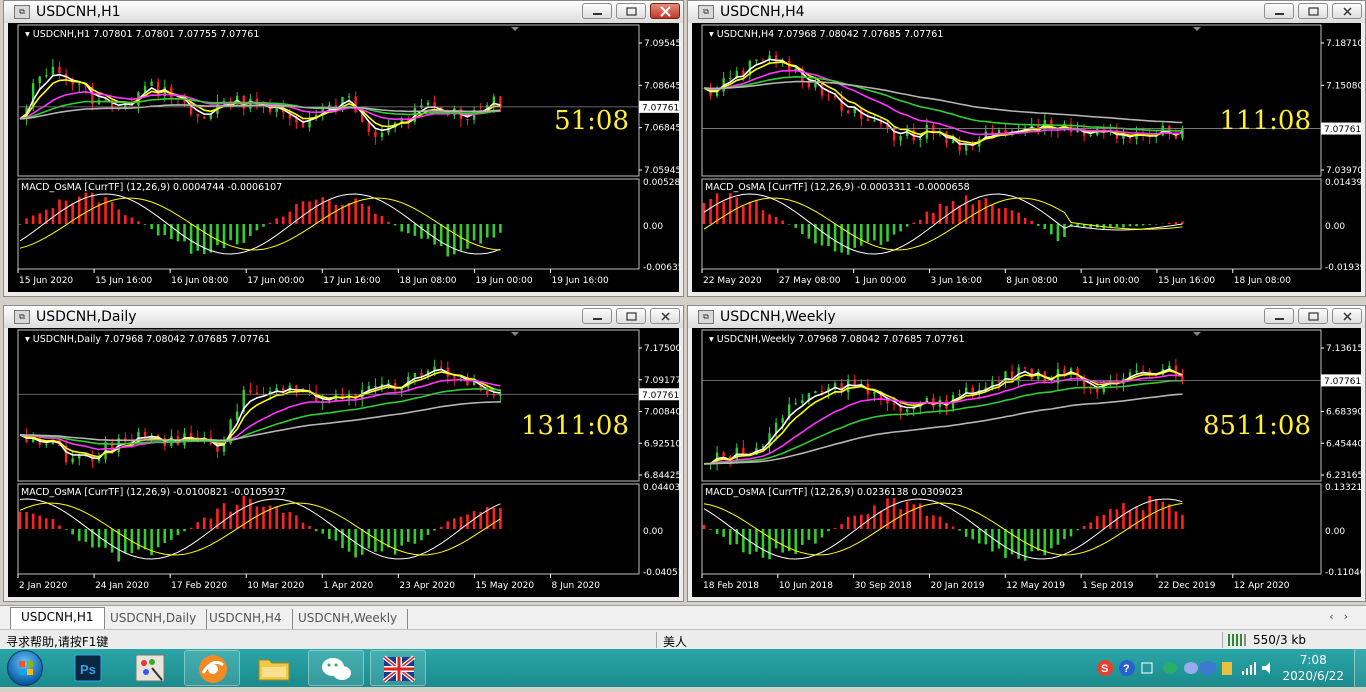 The image size is (1366, 692). What do you see at coordinates (1011, 405) in the screenshot?
I see `main-pane-frame` at bounding box center [1011, 405].